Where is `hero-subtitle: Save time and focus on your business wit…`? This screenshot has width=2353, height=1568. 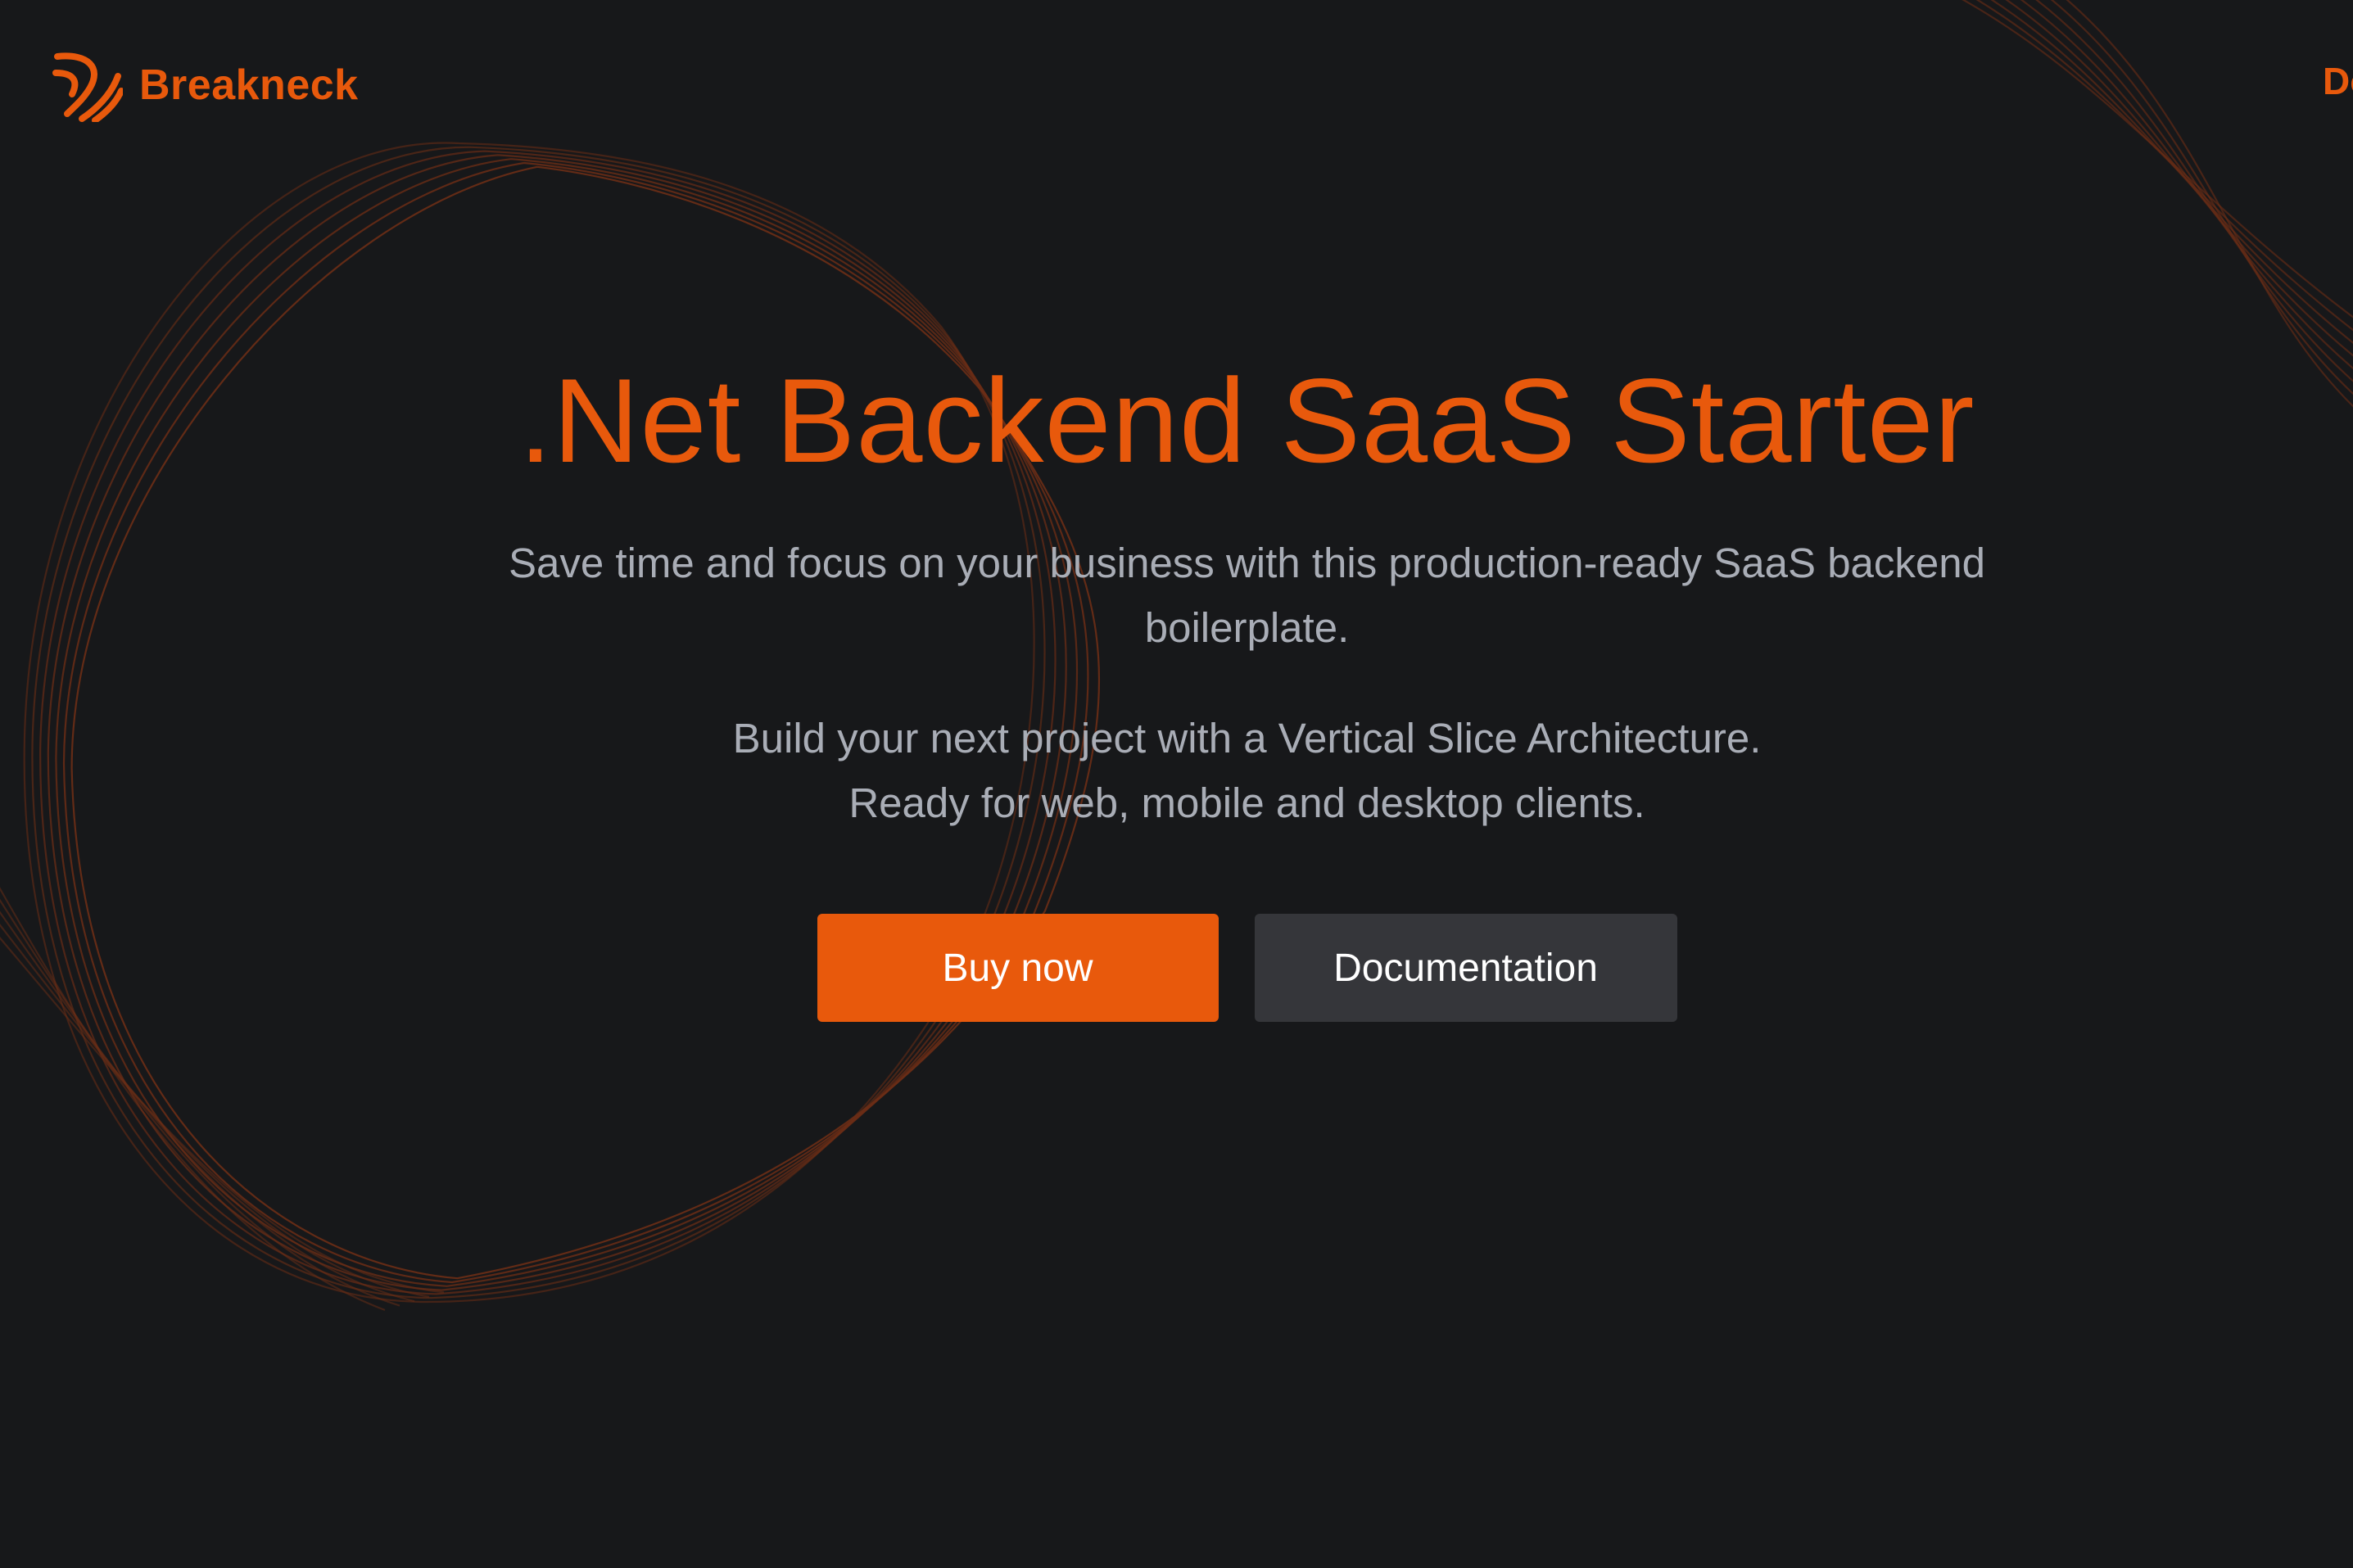
hero-subtitle: Save time and focus on your business wit… is located at coordinates (1247, 595).